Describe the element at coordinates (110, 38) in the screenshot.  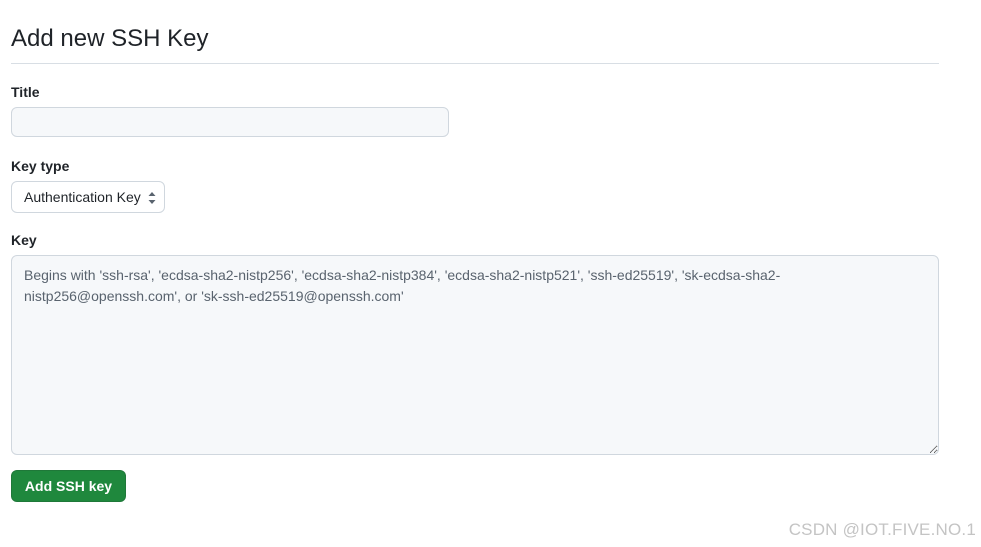
I see `page-title: Add new SSH Key` at that location.